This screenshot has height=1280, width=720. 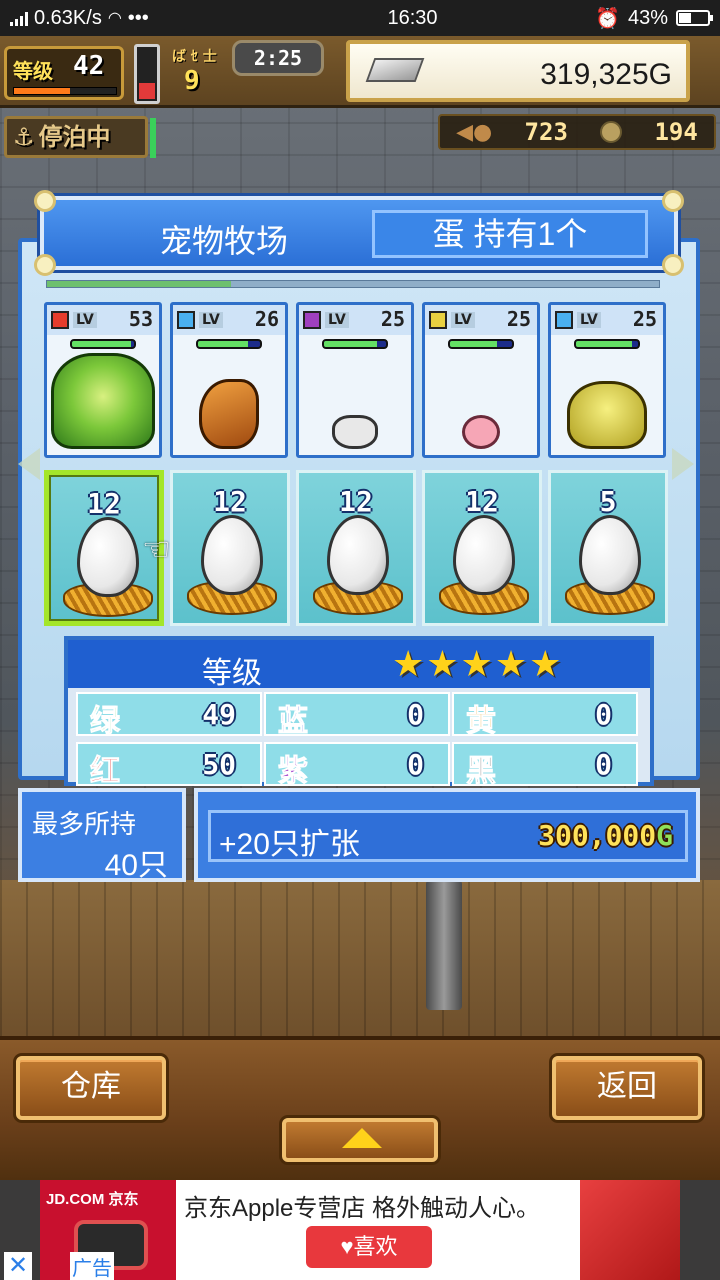 I want to click on player-level-box: 等级 42, so click(x=64, y=73).